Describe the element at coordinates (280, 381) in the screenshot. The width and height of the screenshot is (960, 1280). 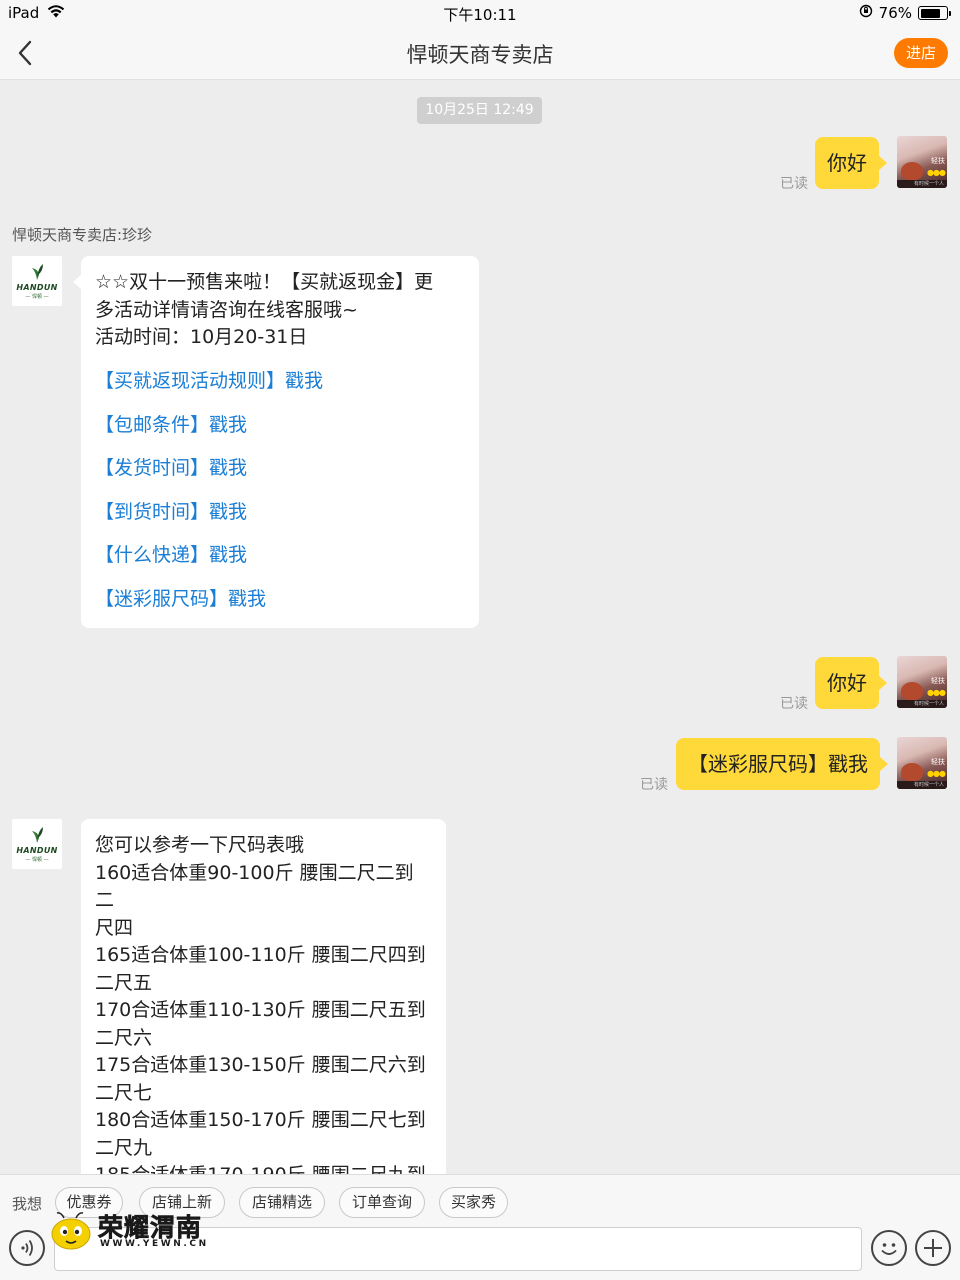
I see `link-cashback-rules: 【买就返现活动规则】戳我` at that location.